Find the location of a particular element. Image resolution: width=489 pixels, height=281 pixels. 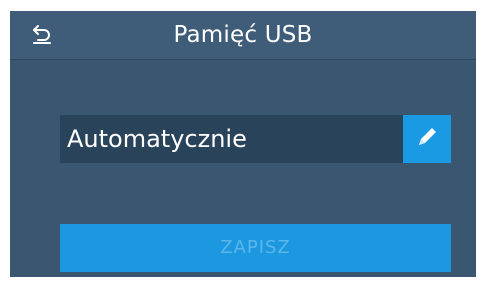

mode-field-value: Automatycznie is located at coordinates (157, 139).